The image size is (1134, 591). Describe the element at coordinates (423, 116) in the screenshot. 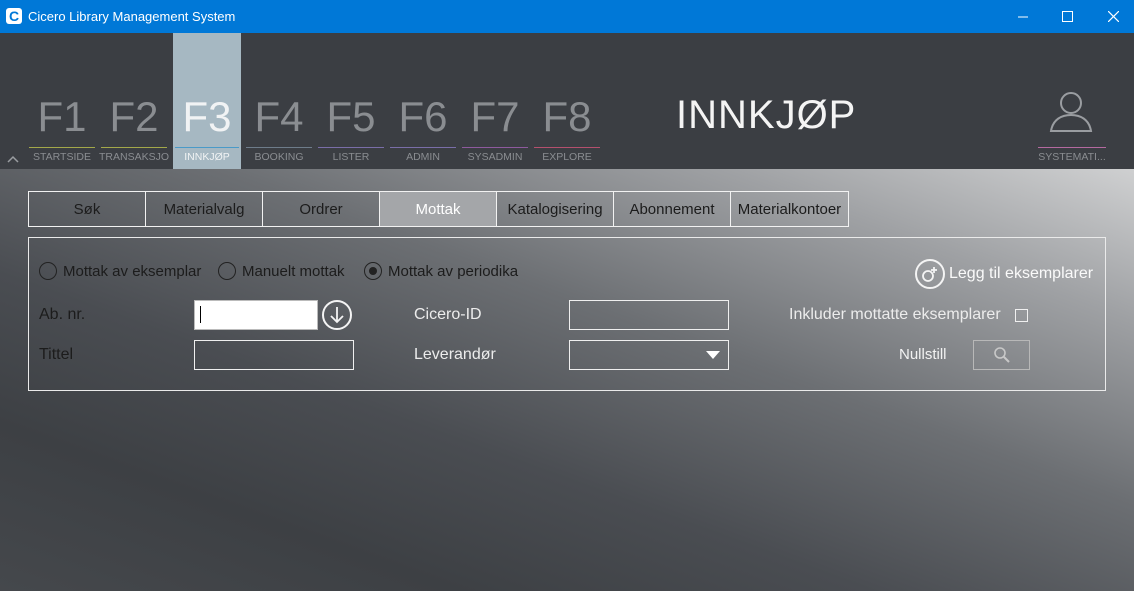

I see `fkey-number: F6` at that location.